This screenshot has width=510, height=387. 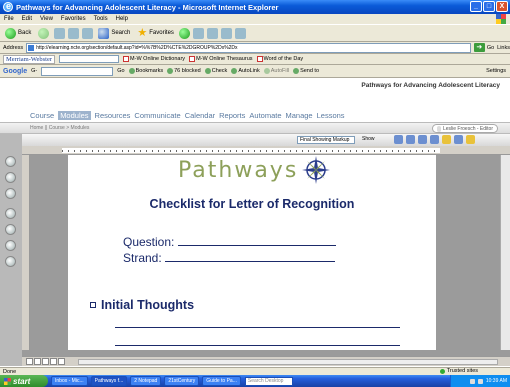 I want to click on desktop-search-input: Search Desktop, so click(x=268, y=381).